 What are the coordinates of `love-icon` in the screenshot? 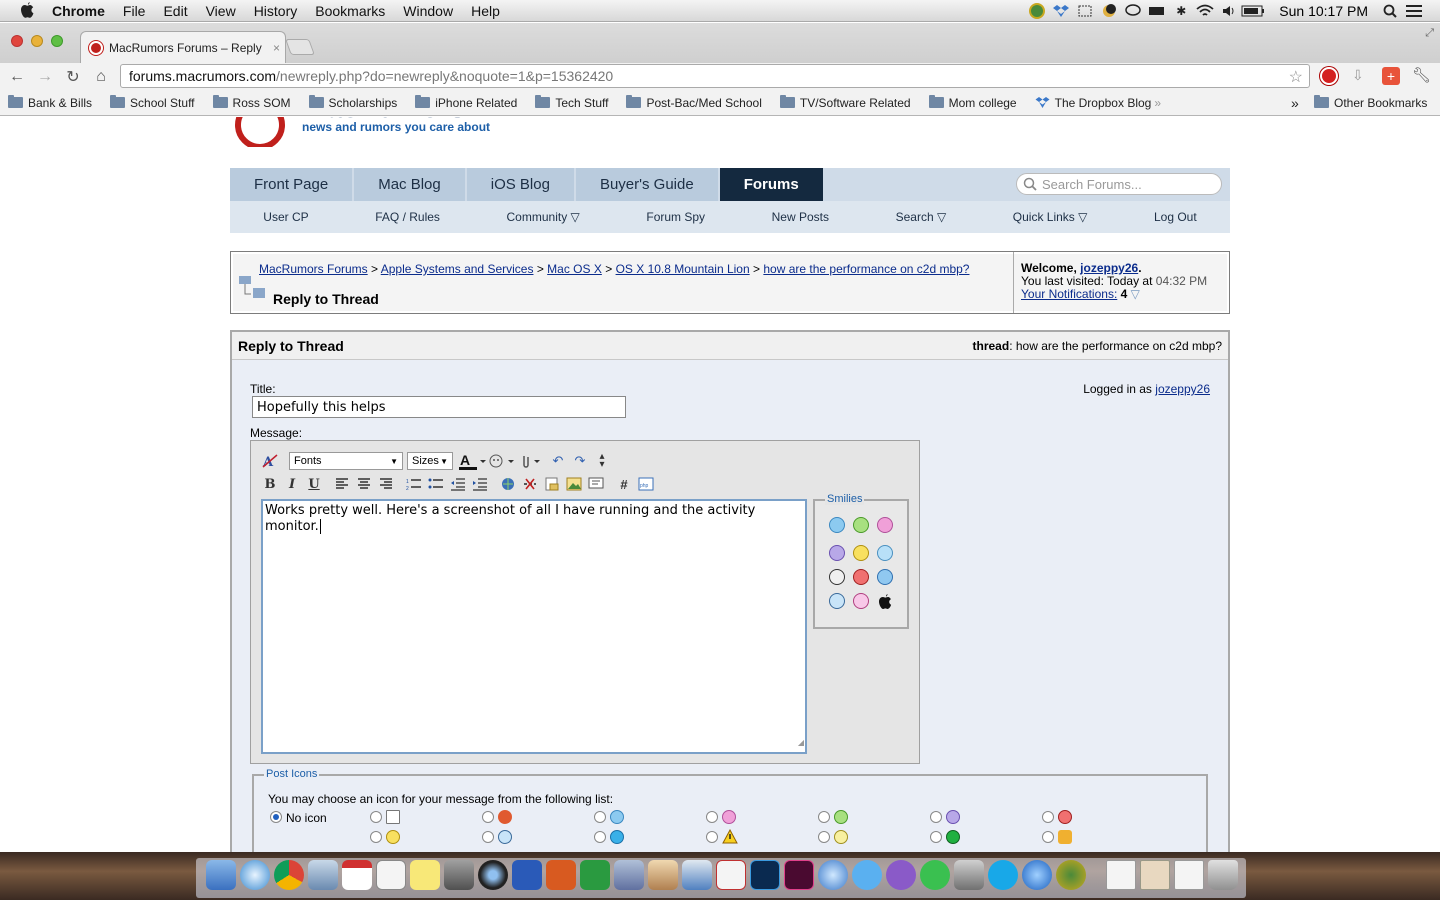 It's located at (861, 601).